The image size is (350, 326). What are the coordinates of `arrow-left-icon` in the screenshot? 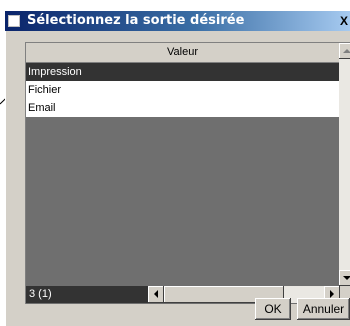 It's located at (156, 294).